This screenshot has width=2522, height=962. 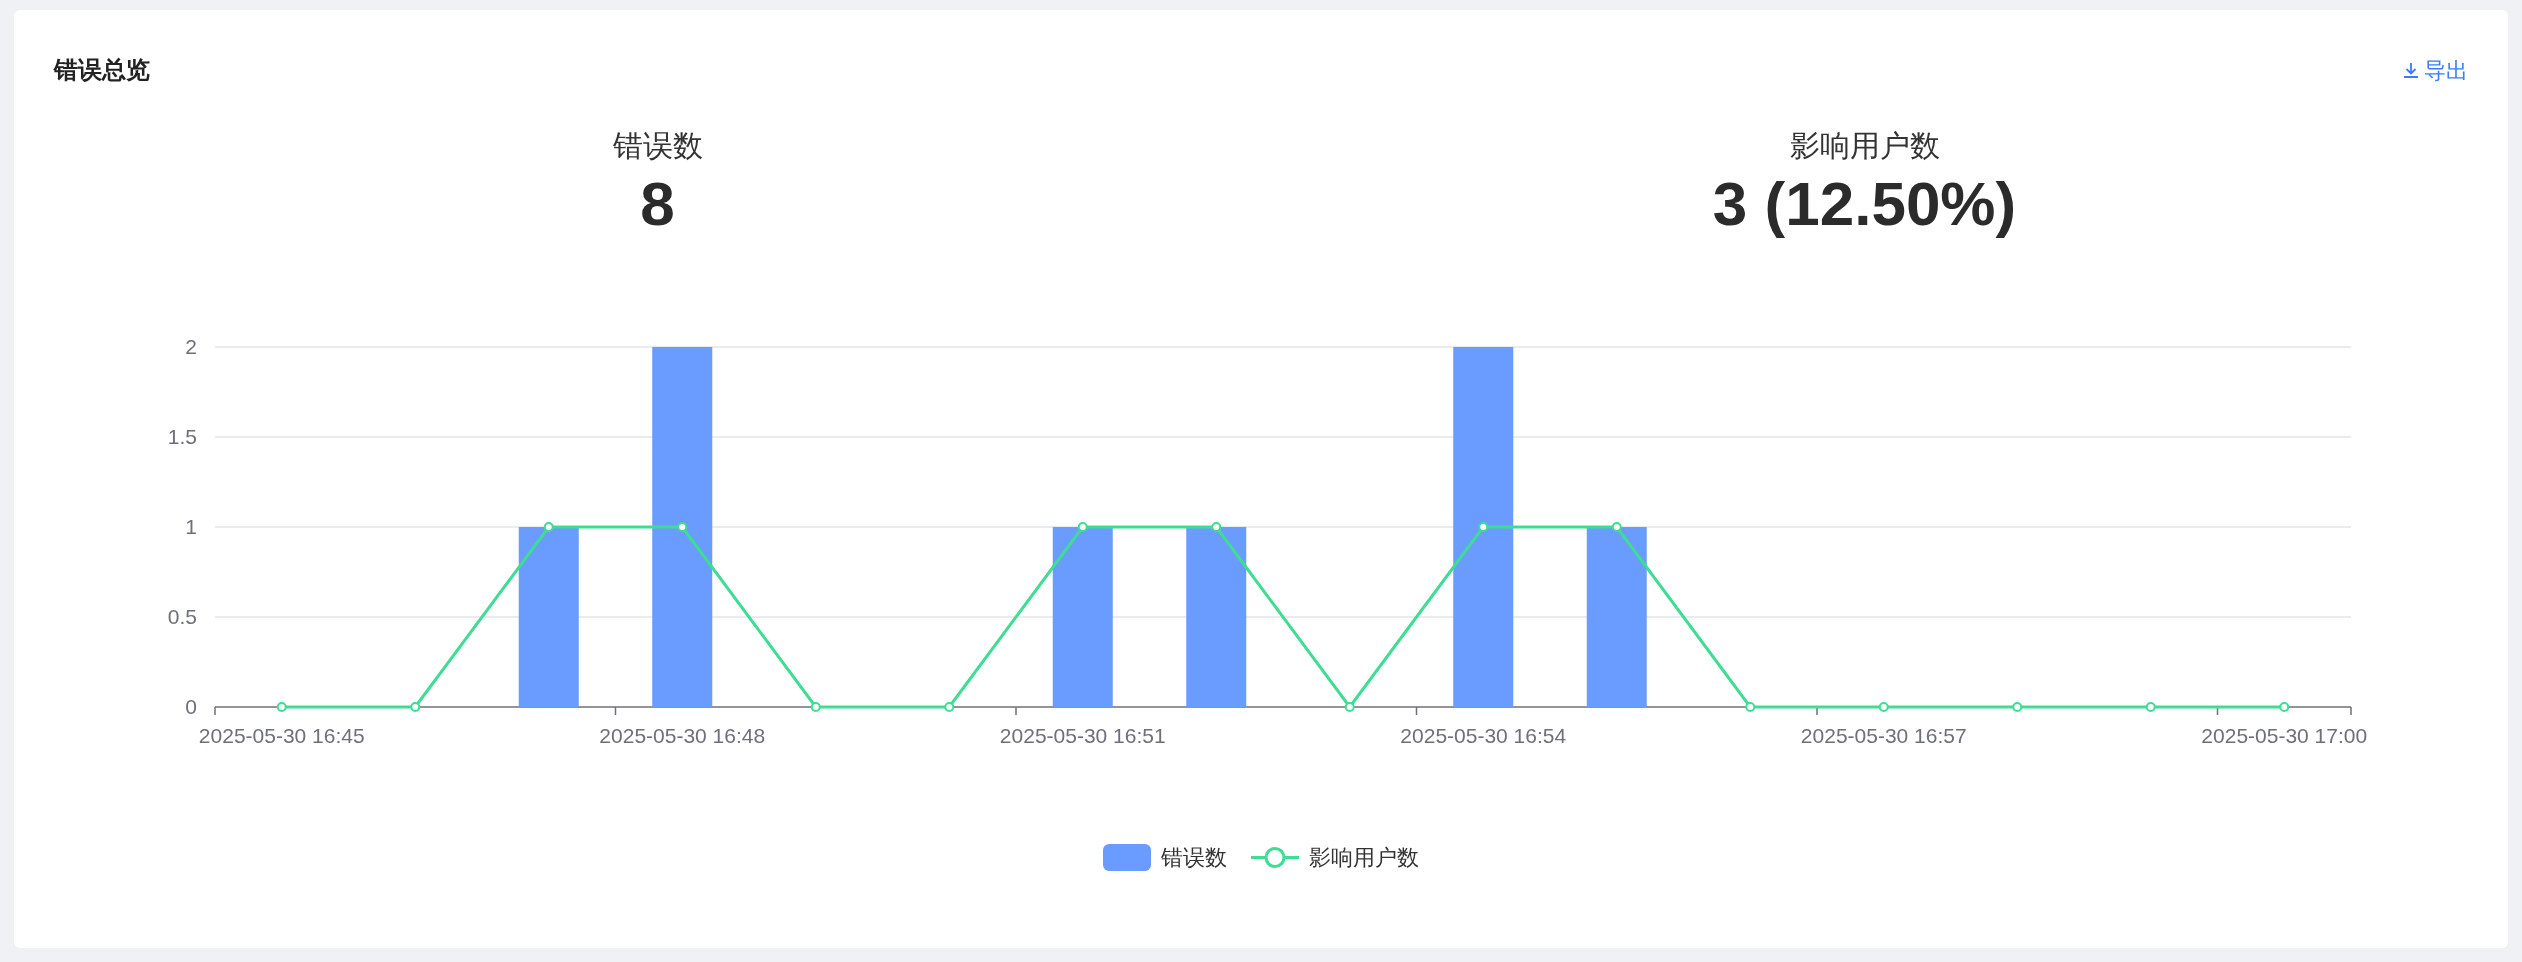 What do you see at coordinates (657, 146) in the screenshot?
I see `stat-label: 错误数` at bounding box center [657, 146].